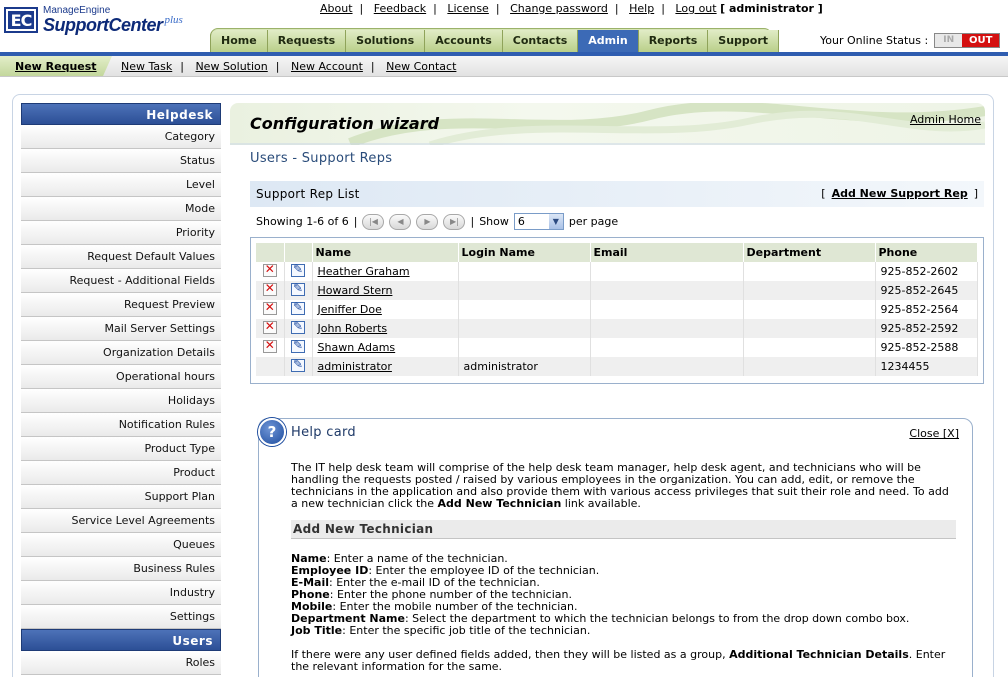  What do you see at coordinates (421, 66) in the screenshot?
I see `new-contact-link: New Contact` at bounding box center [421, 66].